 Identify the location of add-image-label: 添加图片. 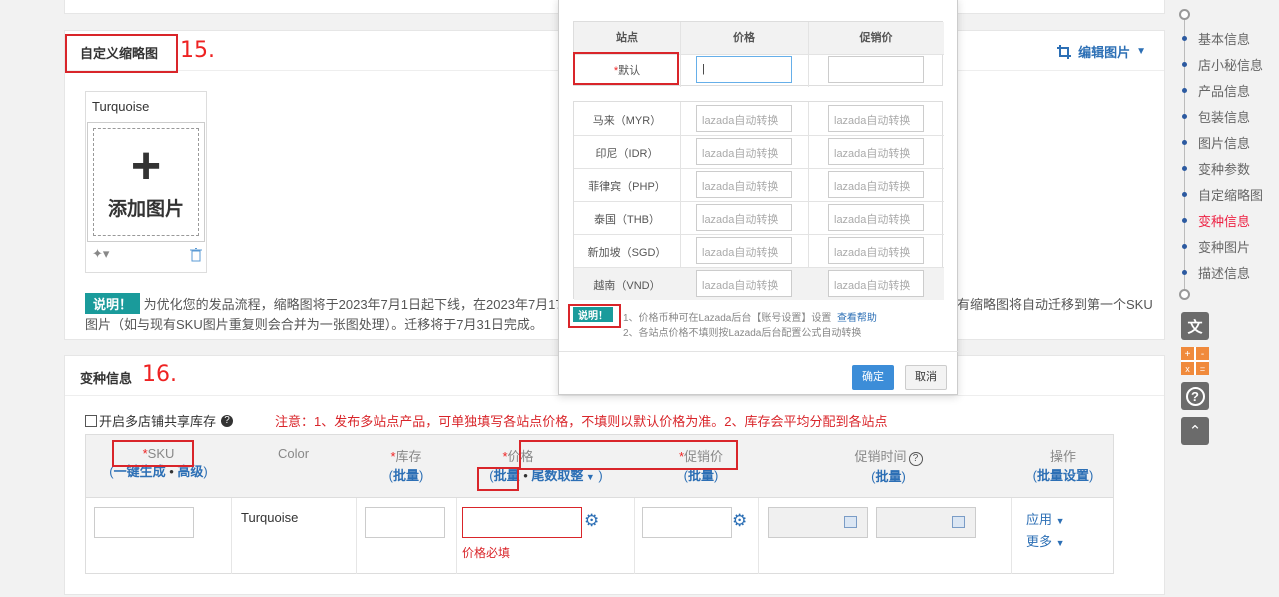
(145, 209).